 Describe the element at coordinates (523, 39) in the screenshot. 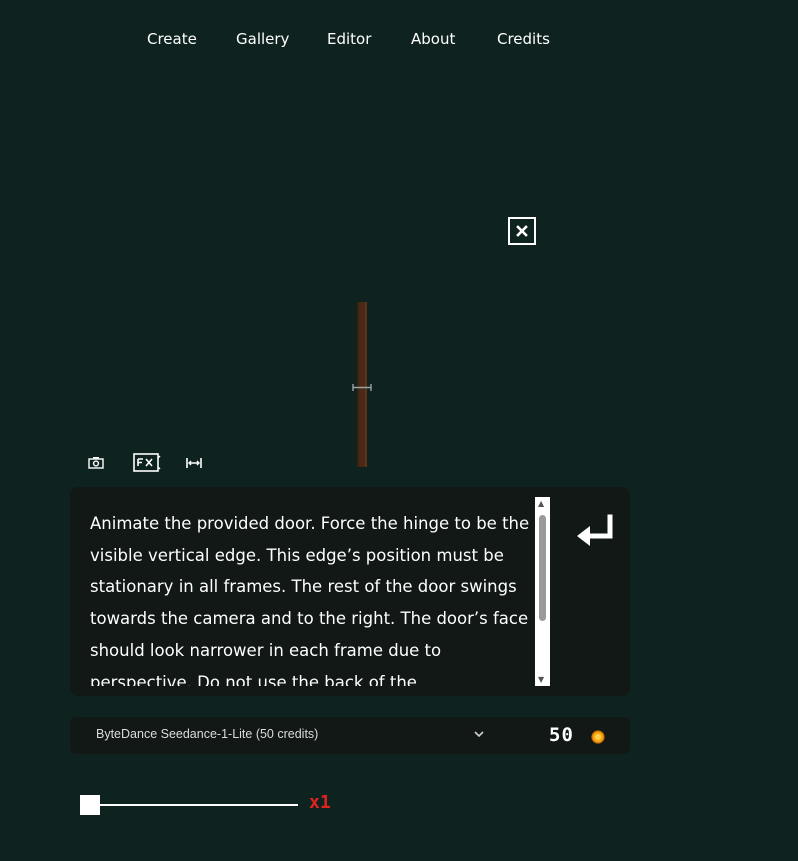

I see `nav-credits: Credits` at that location.